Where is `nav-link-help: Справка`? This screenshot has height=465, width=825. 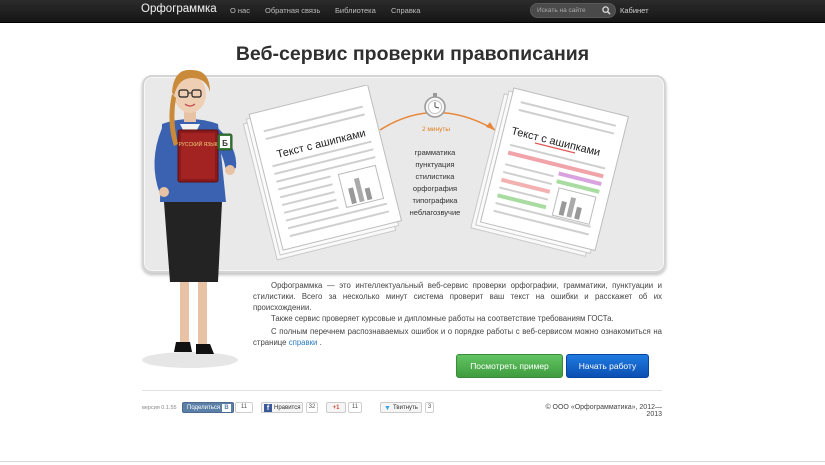
nav-link-help: Справка is located at coordinates (405, 10).